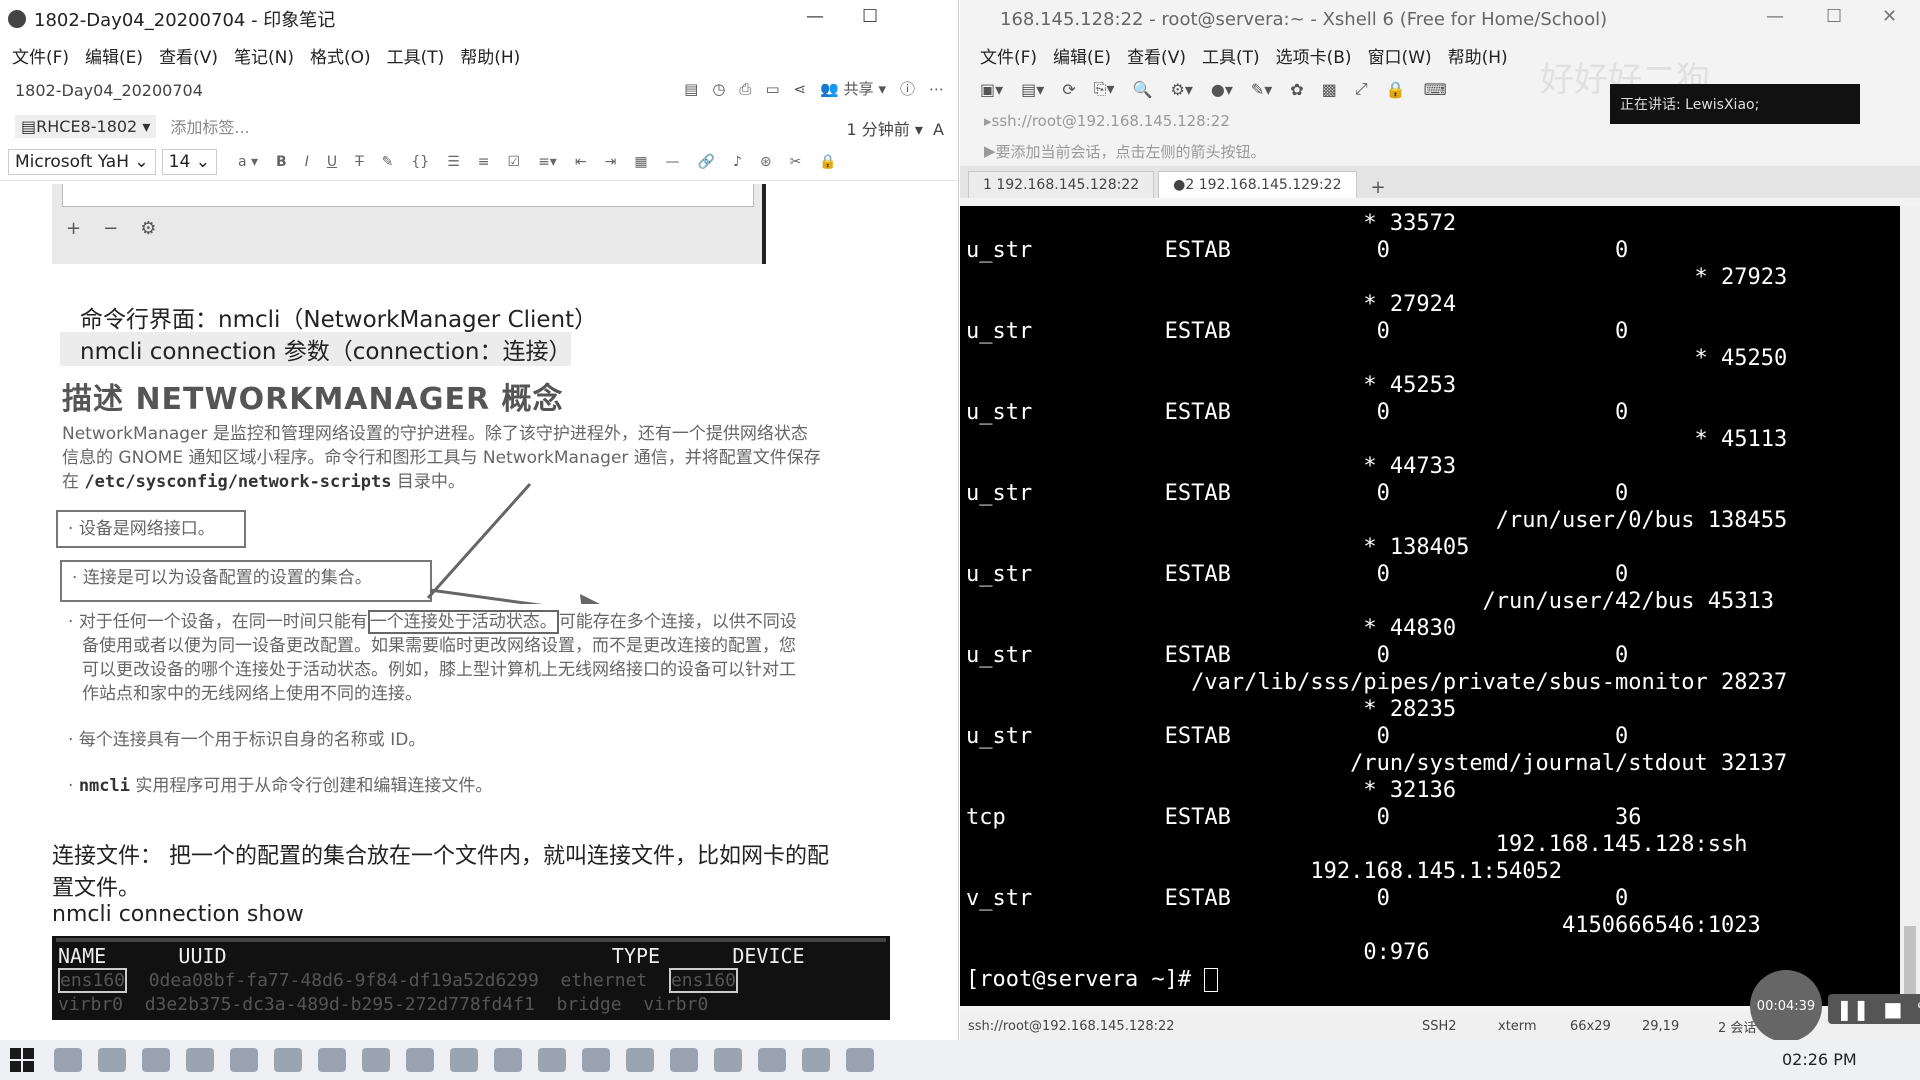 Image resolution: width=1920 pixels, height=1080 pixels. Describe the element at coordinates (938, 129) in the screenshot. I see `font-icon: A` at that location.